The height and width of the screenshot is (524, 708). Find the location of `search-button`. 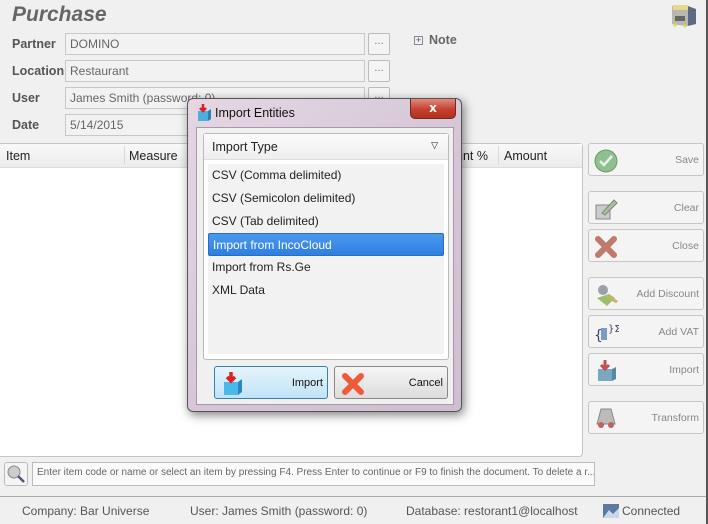

search-button is located at coordinates (16, 474).